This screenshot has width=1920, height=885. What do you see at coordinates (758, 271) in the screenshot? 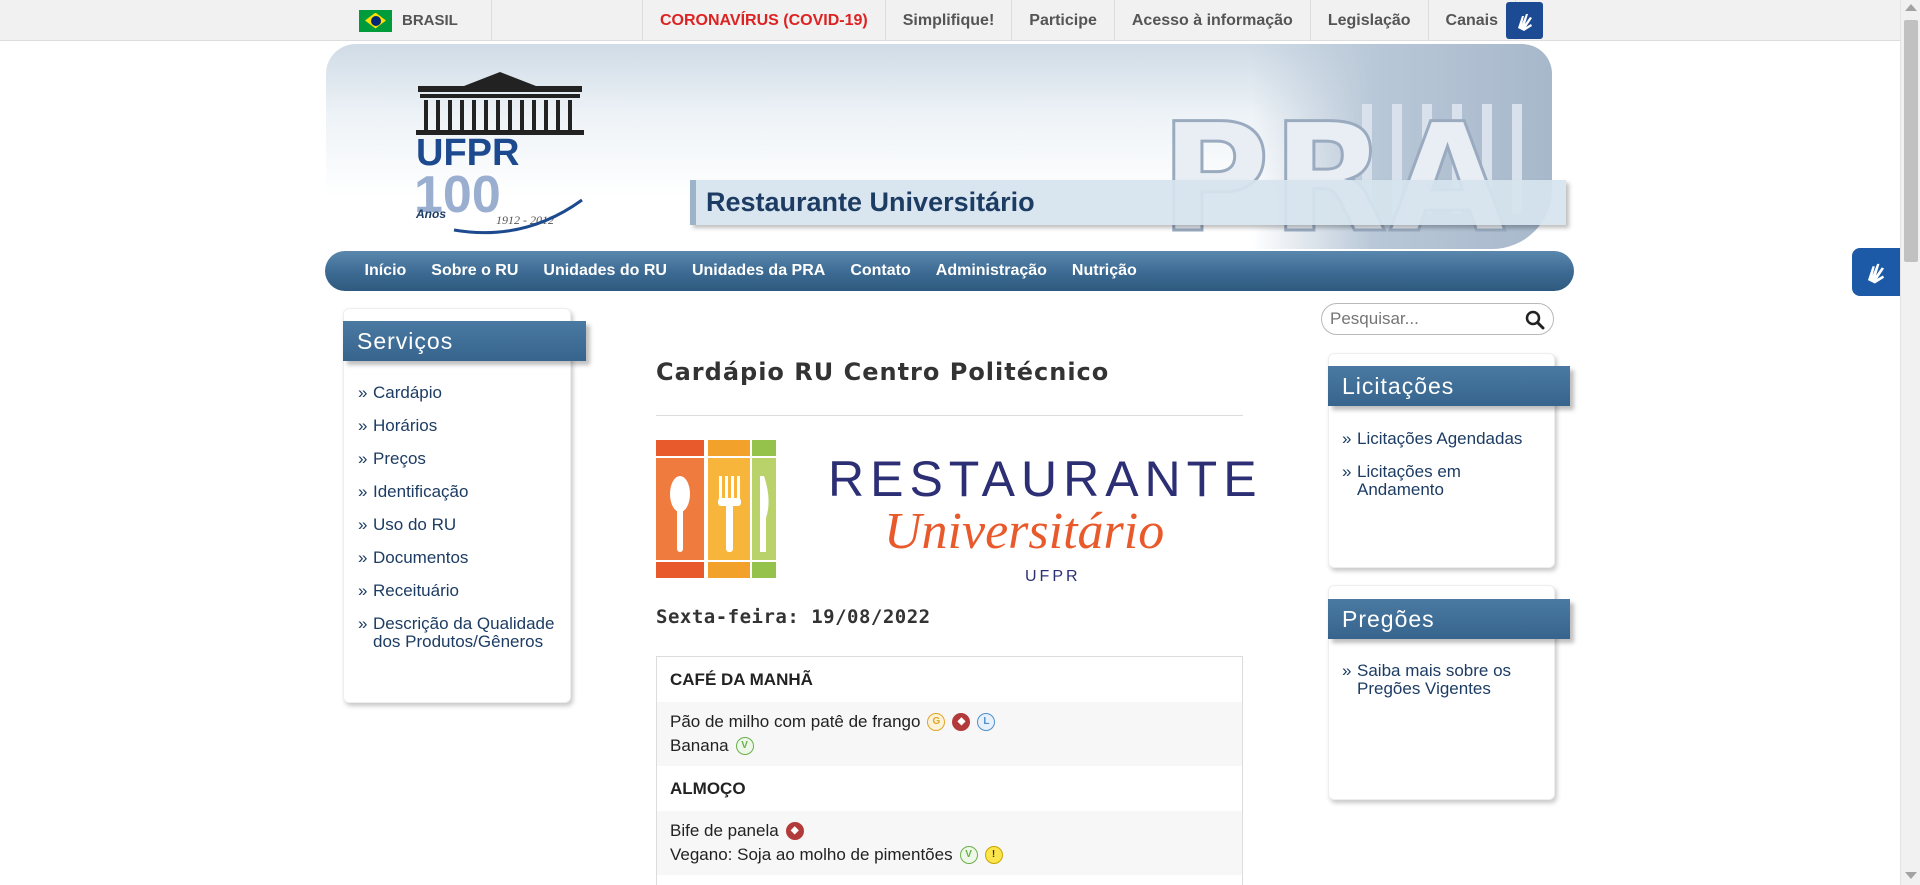
I see `nav-unidades-pra: Unidades da PRA` at bounding box center [758, 271].